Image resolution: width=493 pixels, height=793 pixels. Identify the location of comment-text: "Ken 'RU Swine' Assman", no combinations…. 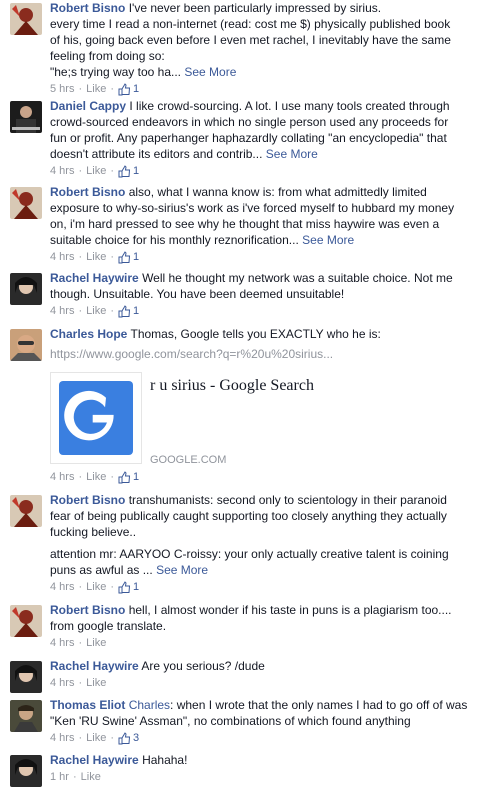
(230, 721).